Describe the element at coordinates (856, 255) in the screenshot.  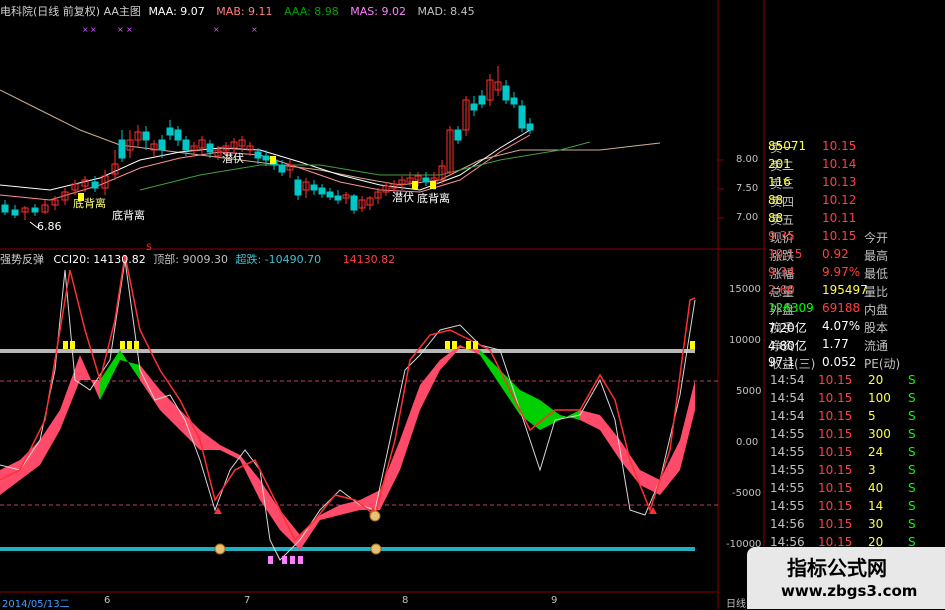
I see `stat-row: 涨跌 0.92 最高 10.15` at that location.